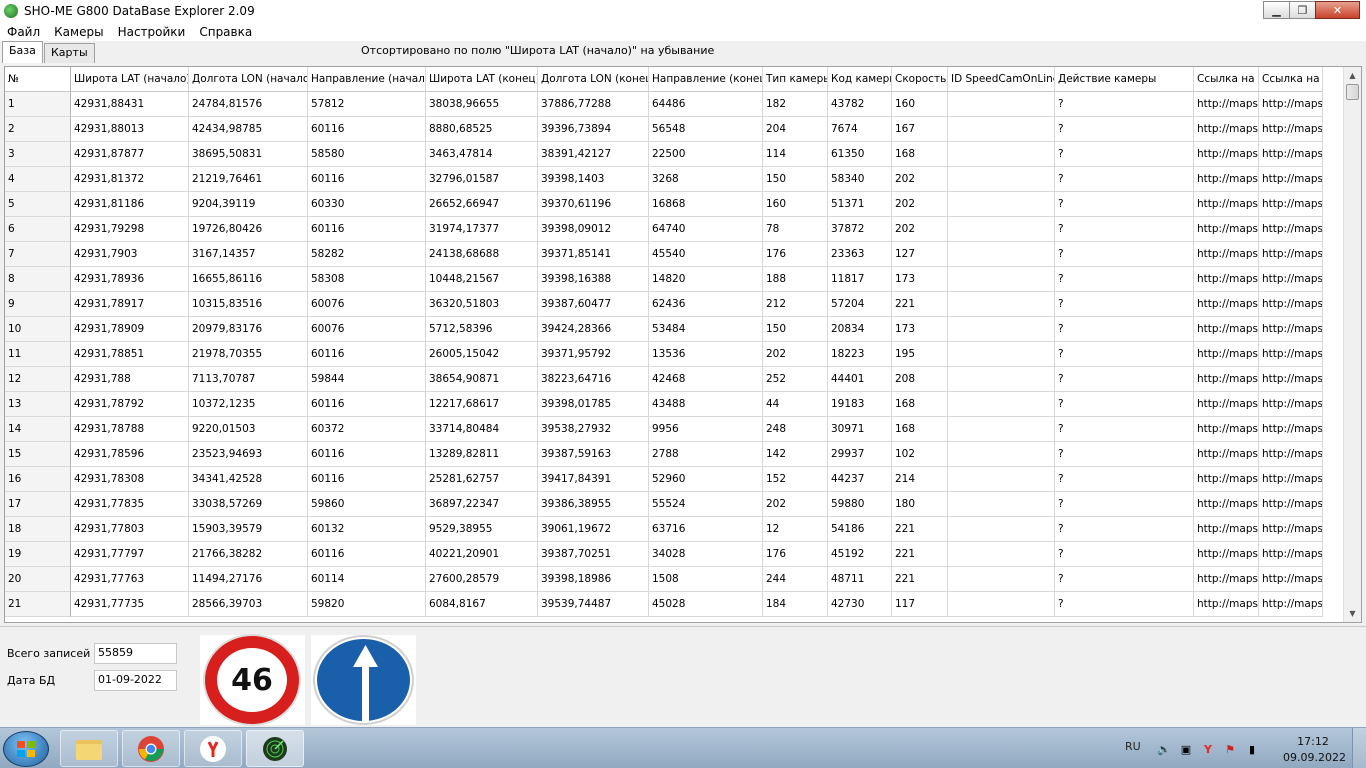  Describe the element at coordinates (795, 179) in the screenshot. I see `table-cell: 150` at that location.